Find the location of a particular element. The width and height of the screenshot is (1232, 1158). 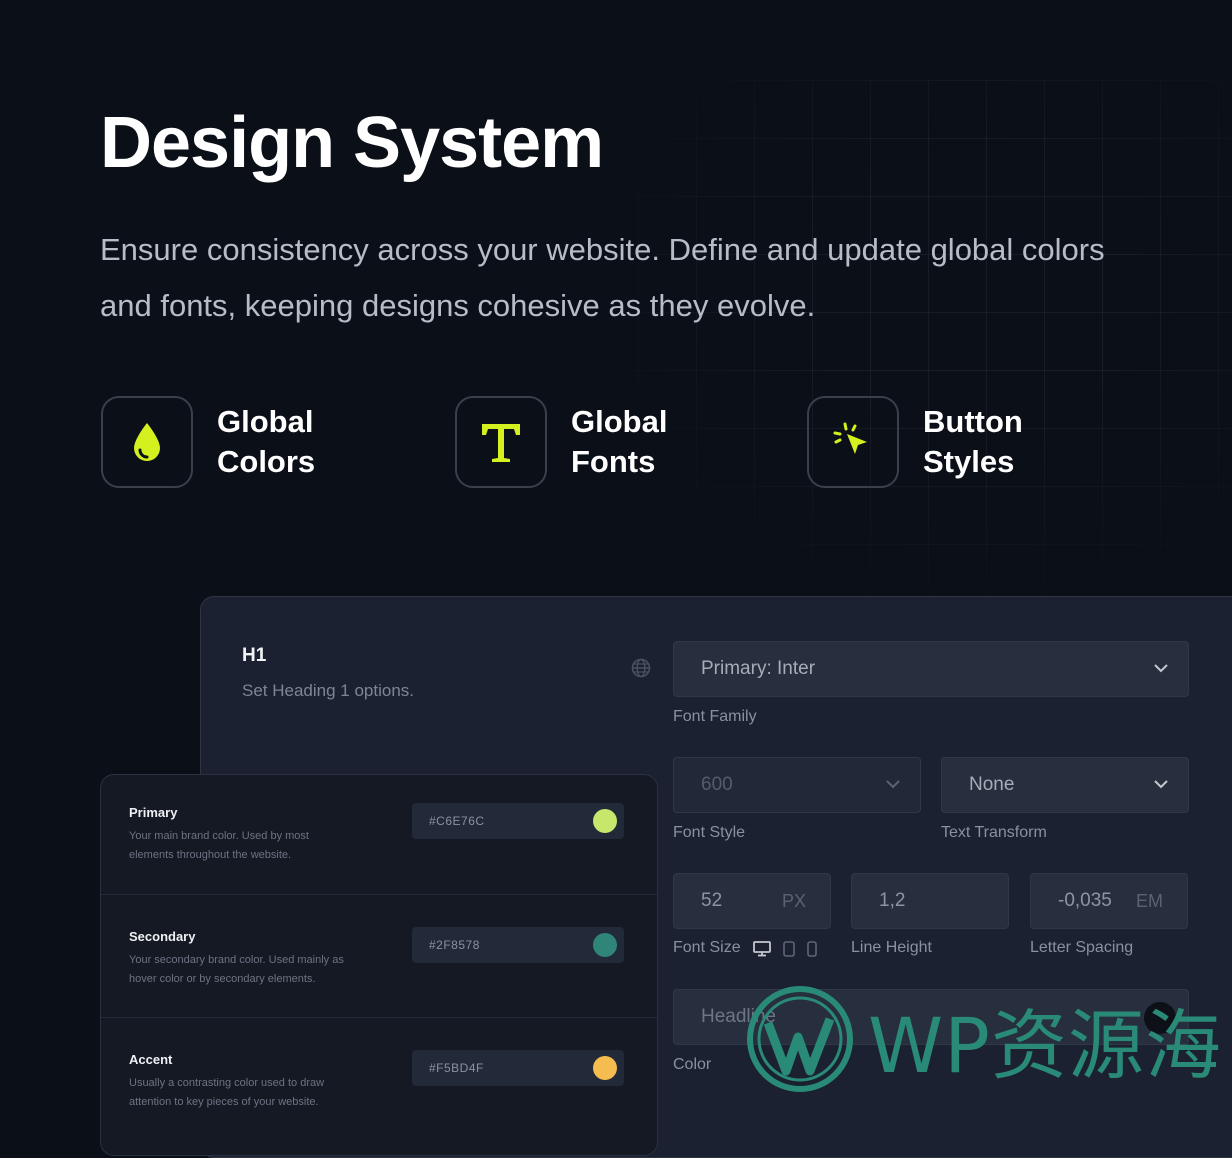

heading-level-label: H1 is located at coordinates (254, 655).